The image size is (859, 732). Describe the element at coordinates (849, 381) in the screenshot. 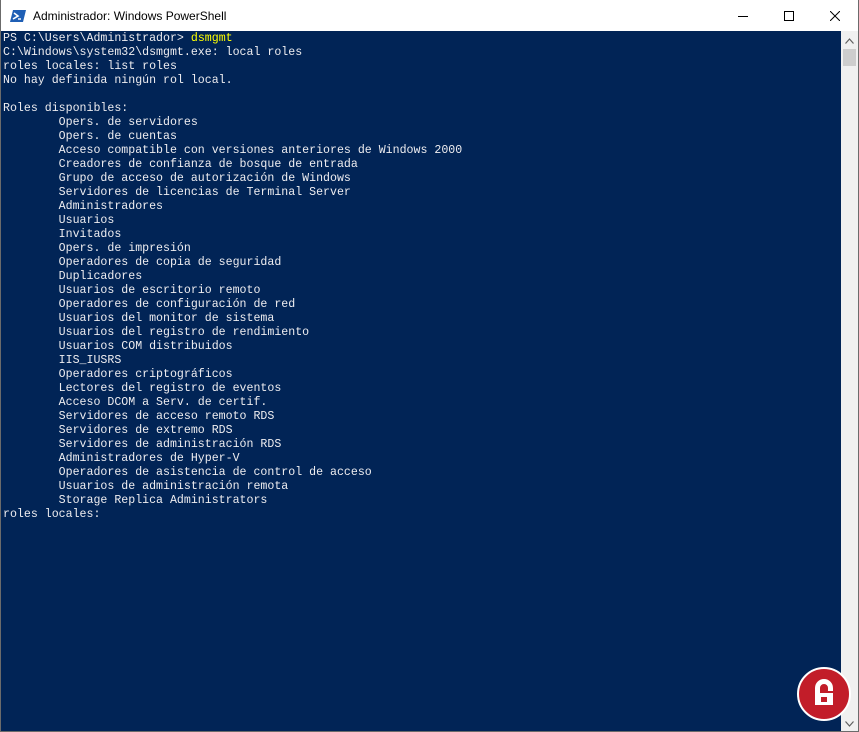

I see `vertical-scrollbar` at that location.